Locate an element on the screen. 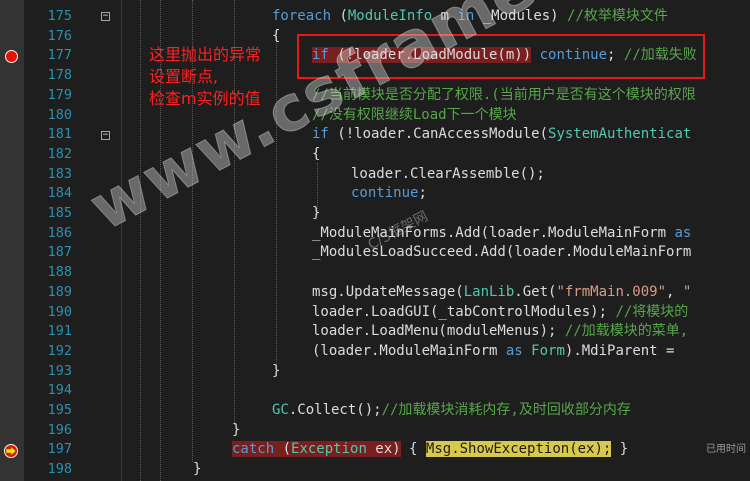 The width and height of the screenshot is (750, 481). code-token: loader.ClearAssemble(); is located at coordinates (448, 173).